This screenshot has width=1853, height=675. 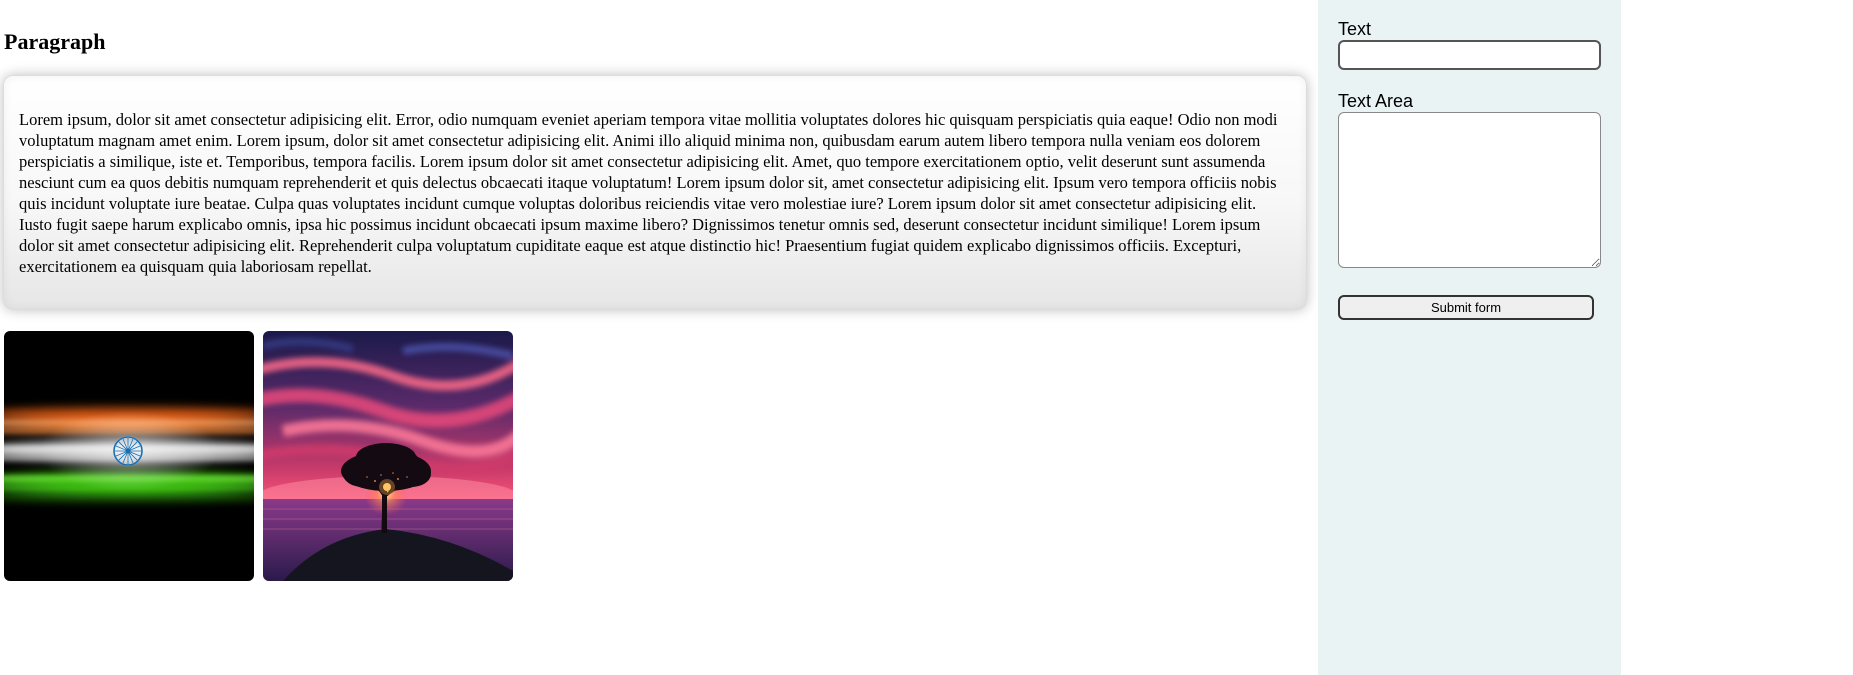 I want to click on textarea-input, so click(x=1469, y=190).